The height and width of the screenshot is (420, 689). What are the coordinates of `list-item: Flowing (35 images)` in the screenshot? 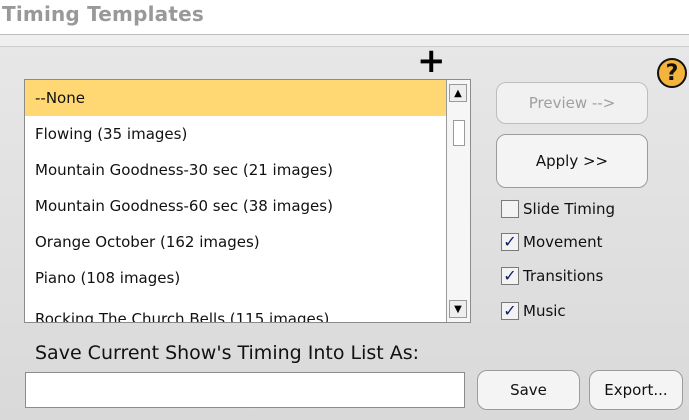 It's located at (236, 134).